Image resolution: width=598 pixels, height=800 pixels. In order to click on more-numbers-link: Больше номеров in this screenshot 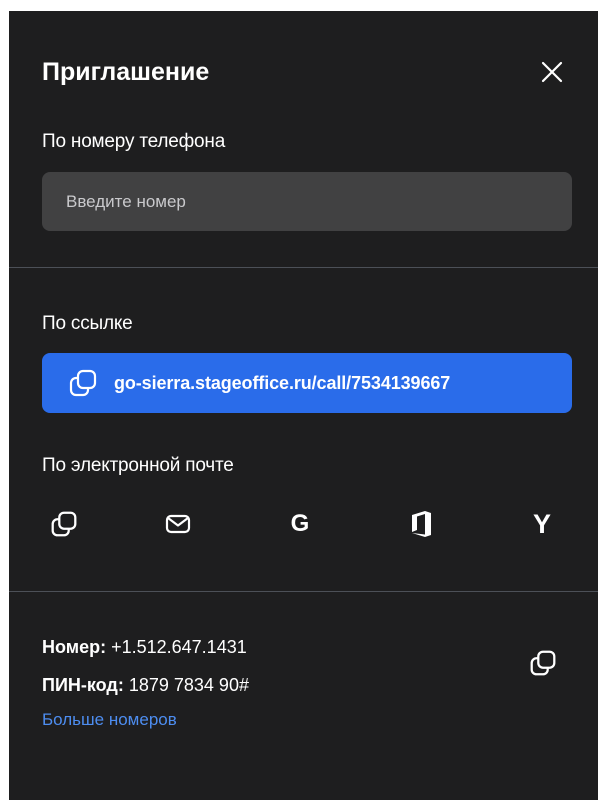, I will do `click(109, 720)`.